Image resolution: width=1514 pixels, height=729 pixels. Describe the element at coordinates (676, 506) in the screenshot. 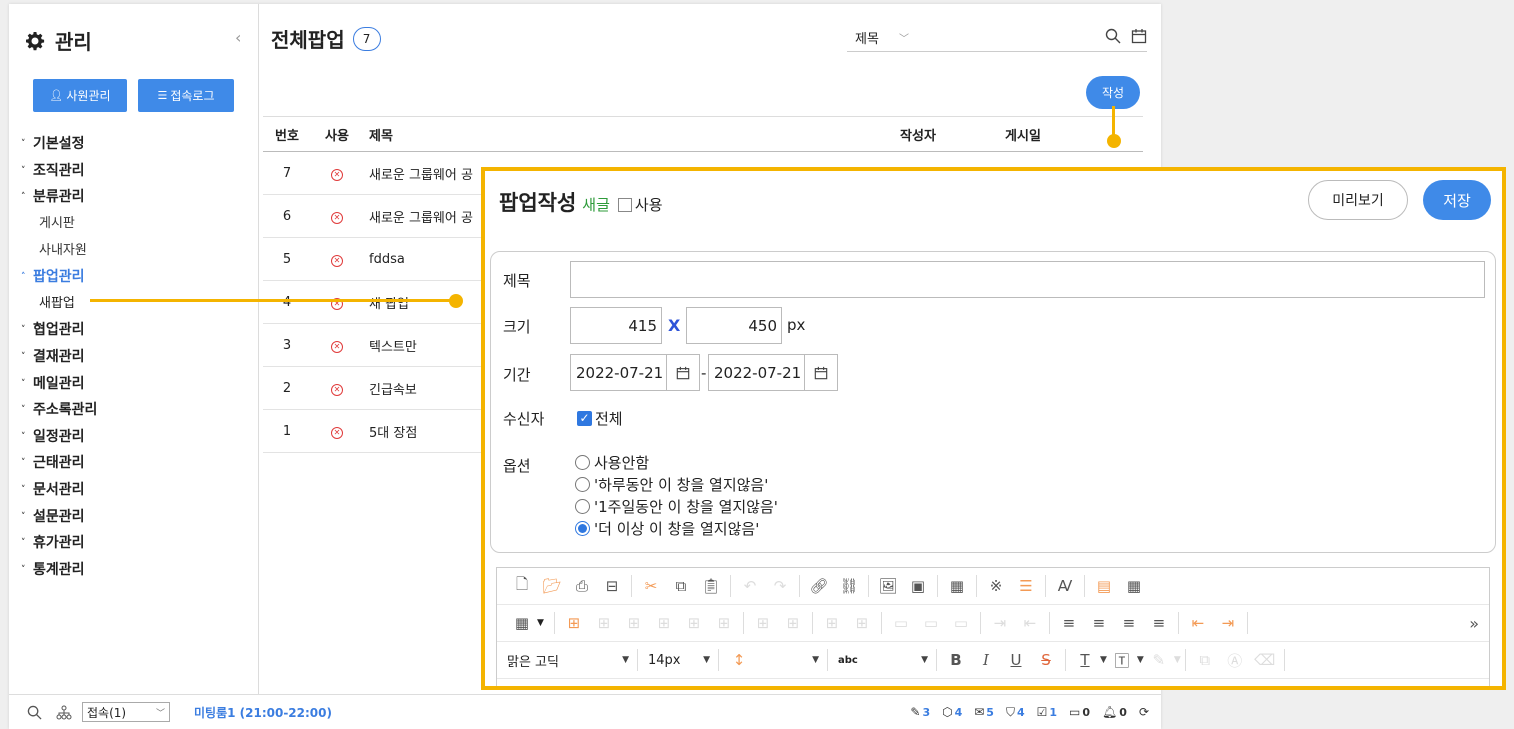

I see `option-radio-week: '1주일동안 이 창을 열지않음'` at that location.